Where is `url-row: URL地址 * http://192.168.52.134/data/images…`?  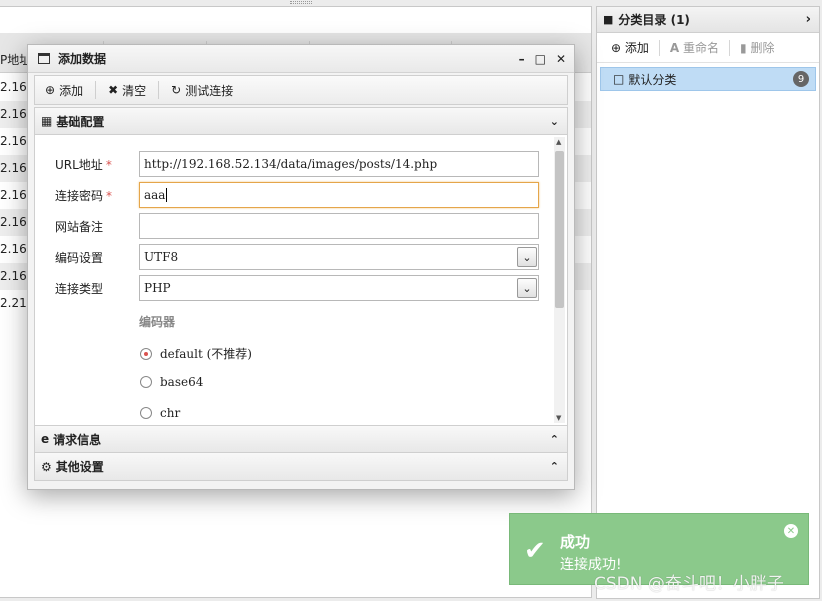 url-row: URL地址 * http://192.168.52.134/data/images… is located at coordinates (297, 164).